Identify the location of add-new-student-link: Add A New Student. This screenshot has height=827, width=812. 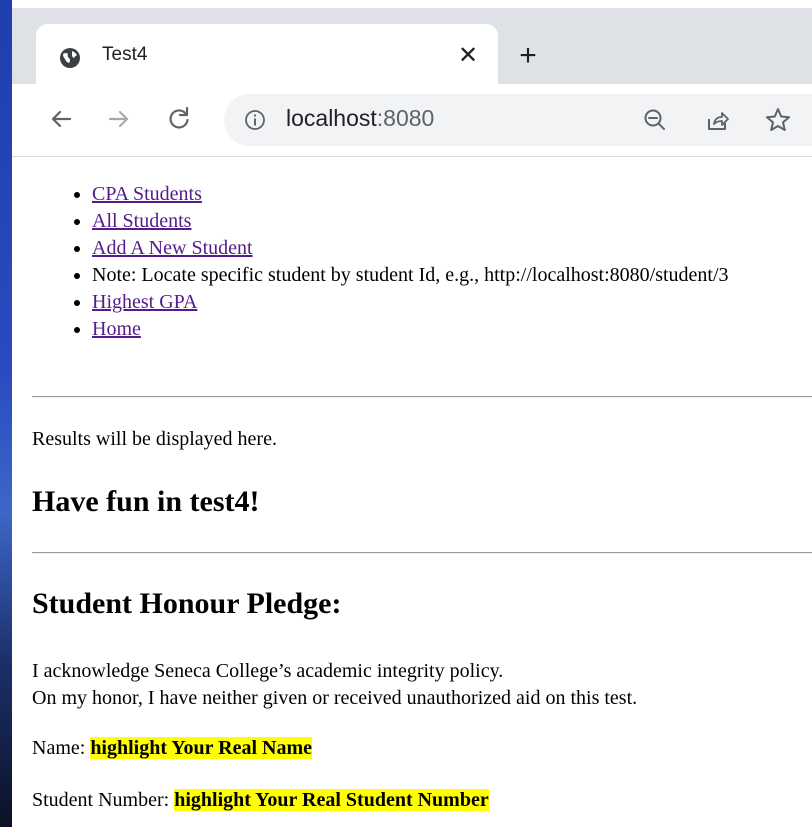
(172, 248).